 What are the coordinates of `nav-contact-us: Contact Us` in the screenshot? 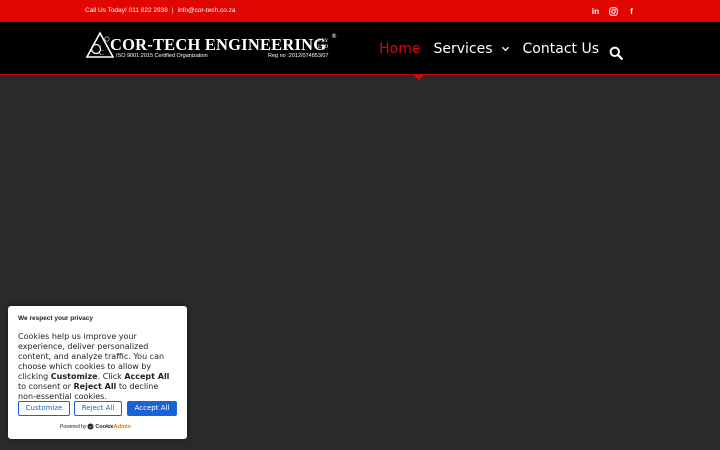 It's located at (561, 49).